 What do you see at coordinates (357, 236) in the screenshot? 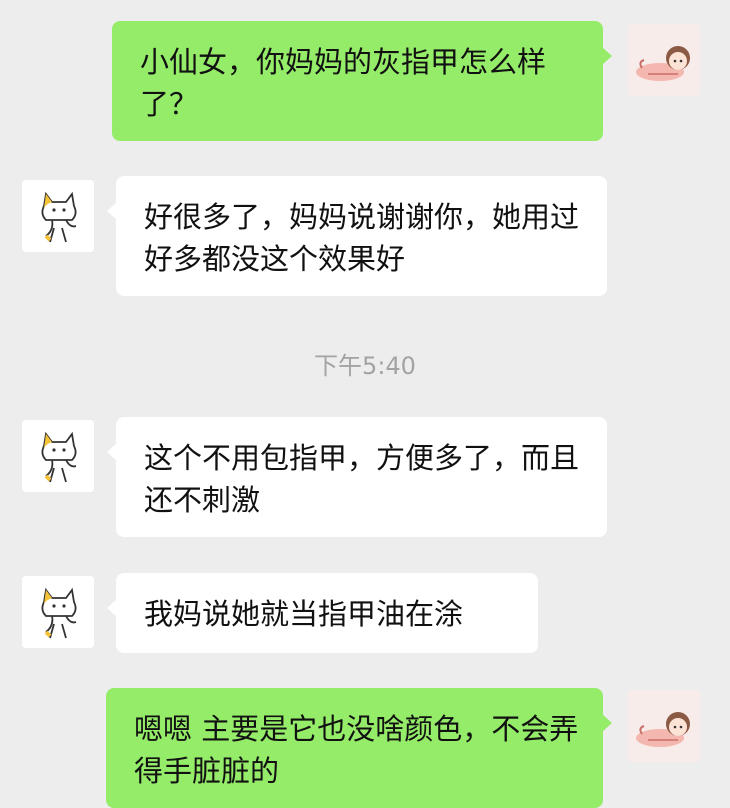
I see `message-bubble-incoming: 好很多了，妈妈说谢谢你，她用过好多都没这个效果好` at bounding box center [357, 236].